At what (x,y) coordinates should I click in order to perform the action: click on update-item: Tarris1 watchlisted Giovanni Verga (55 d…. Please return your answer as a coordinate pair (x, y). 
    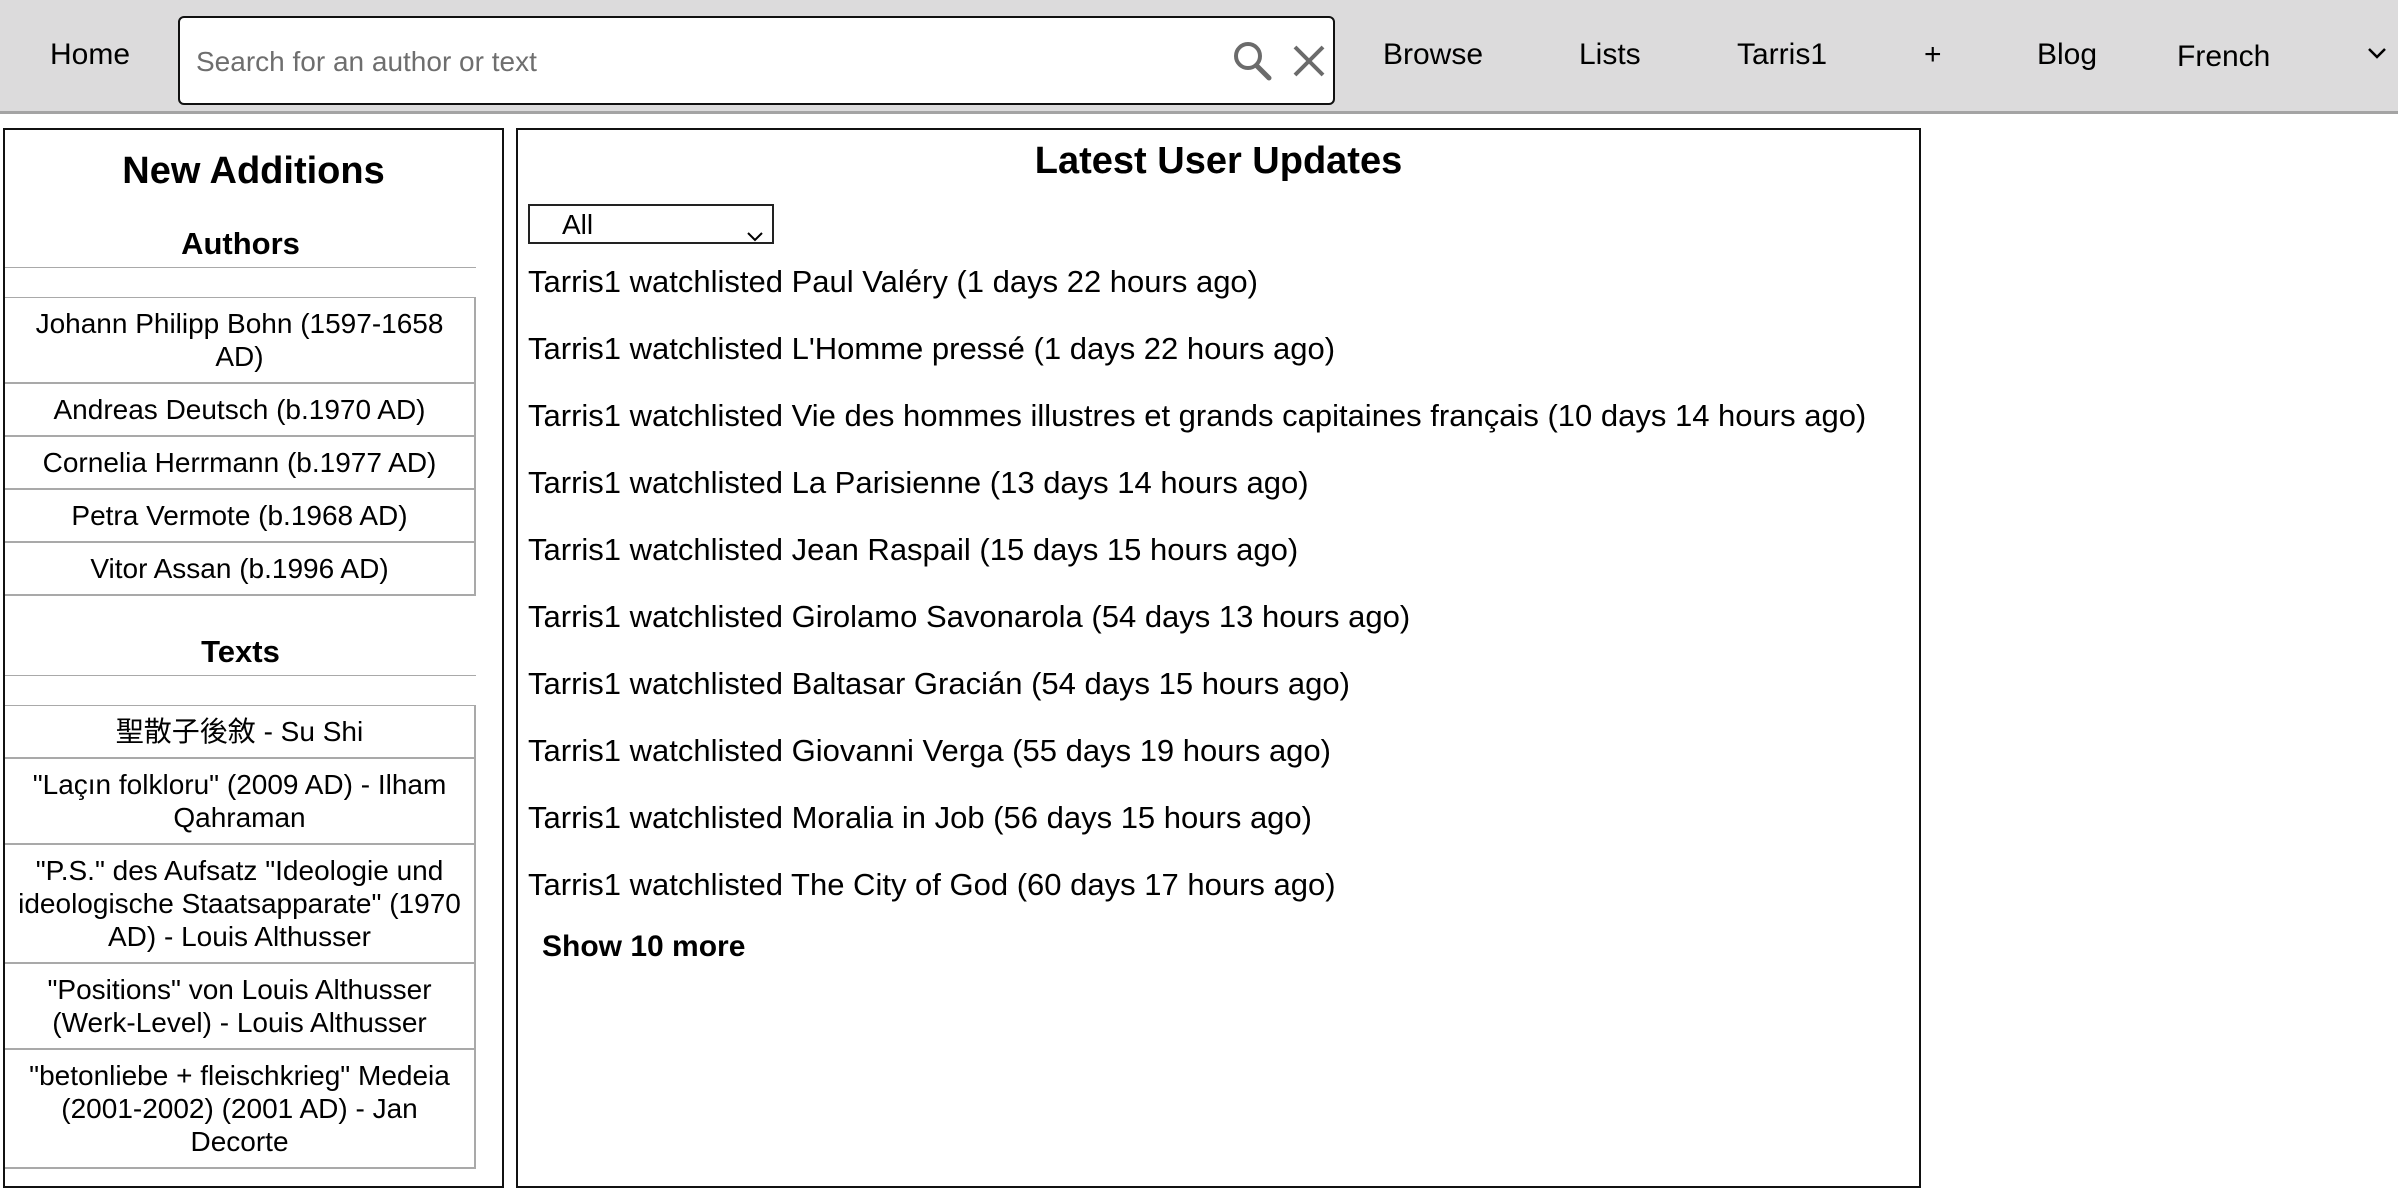
    Looking at the image, I should click on (929, 751).